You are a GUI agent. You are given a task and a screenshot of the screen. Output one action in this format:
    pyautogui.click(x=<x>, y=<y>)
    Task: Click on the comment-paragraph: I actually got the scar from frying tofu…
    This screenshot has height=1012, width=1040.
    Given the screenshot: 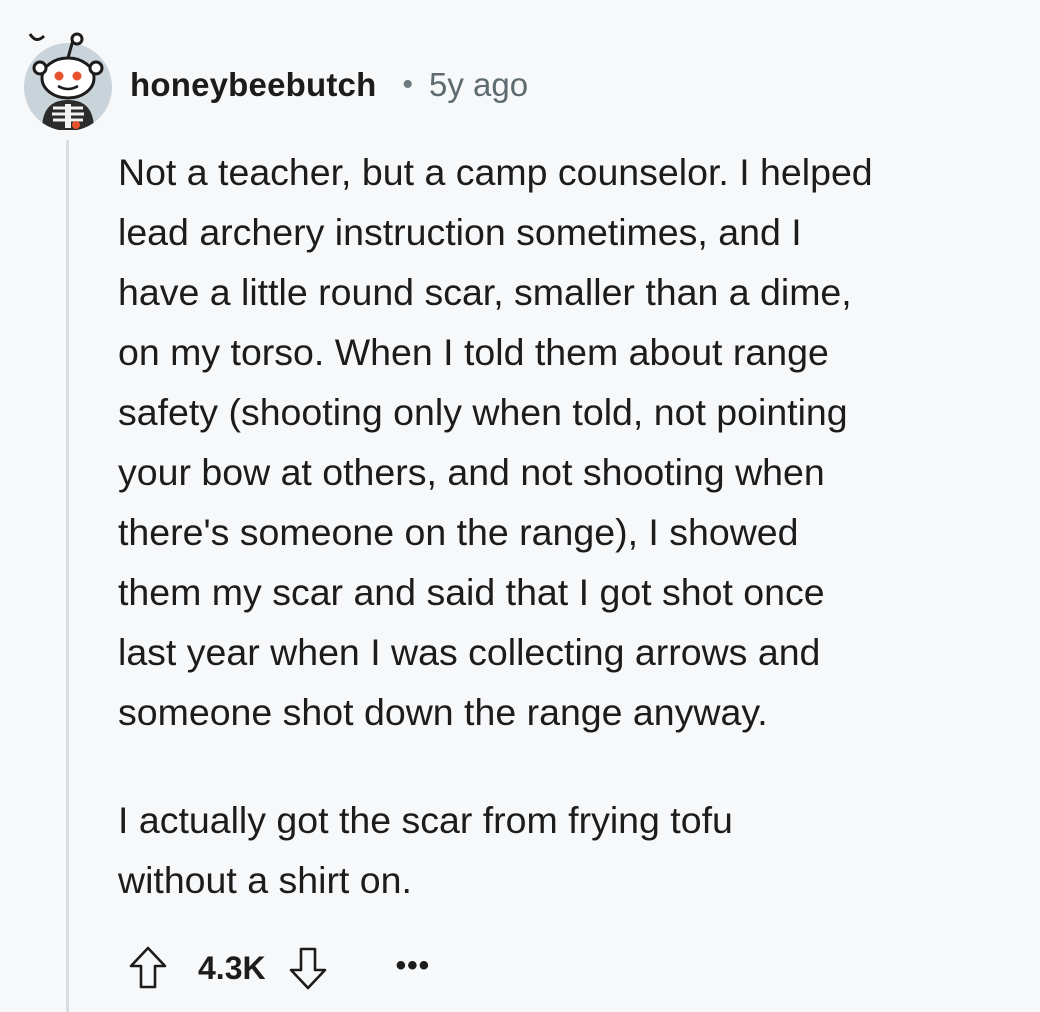 What is the action you would take?
    pyautogui.click(x=425, y=850)
    